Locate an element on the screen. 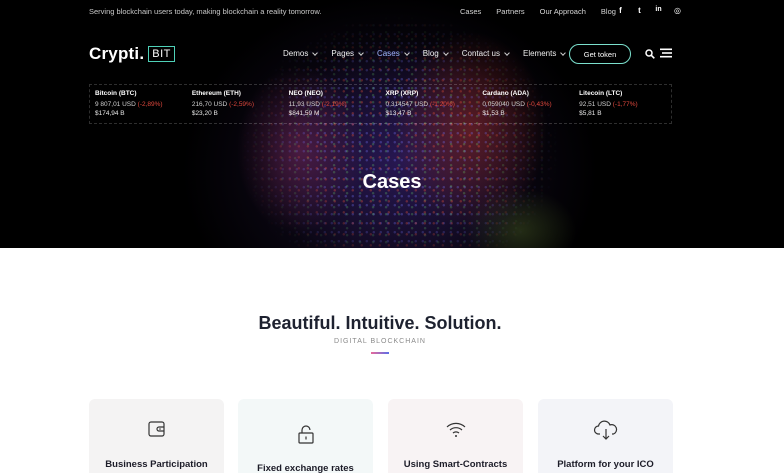 This screenshot has width=784, height=473. search-icon is located at coordinates (650, 54).